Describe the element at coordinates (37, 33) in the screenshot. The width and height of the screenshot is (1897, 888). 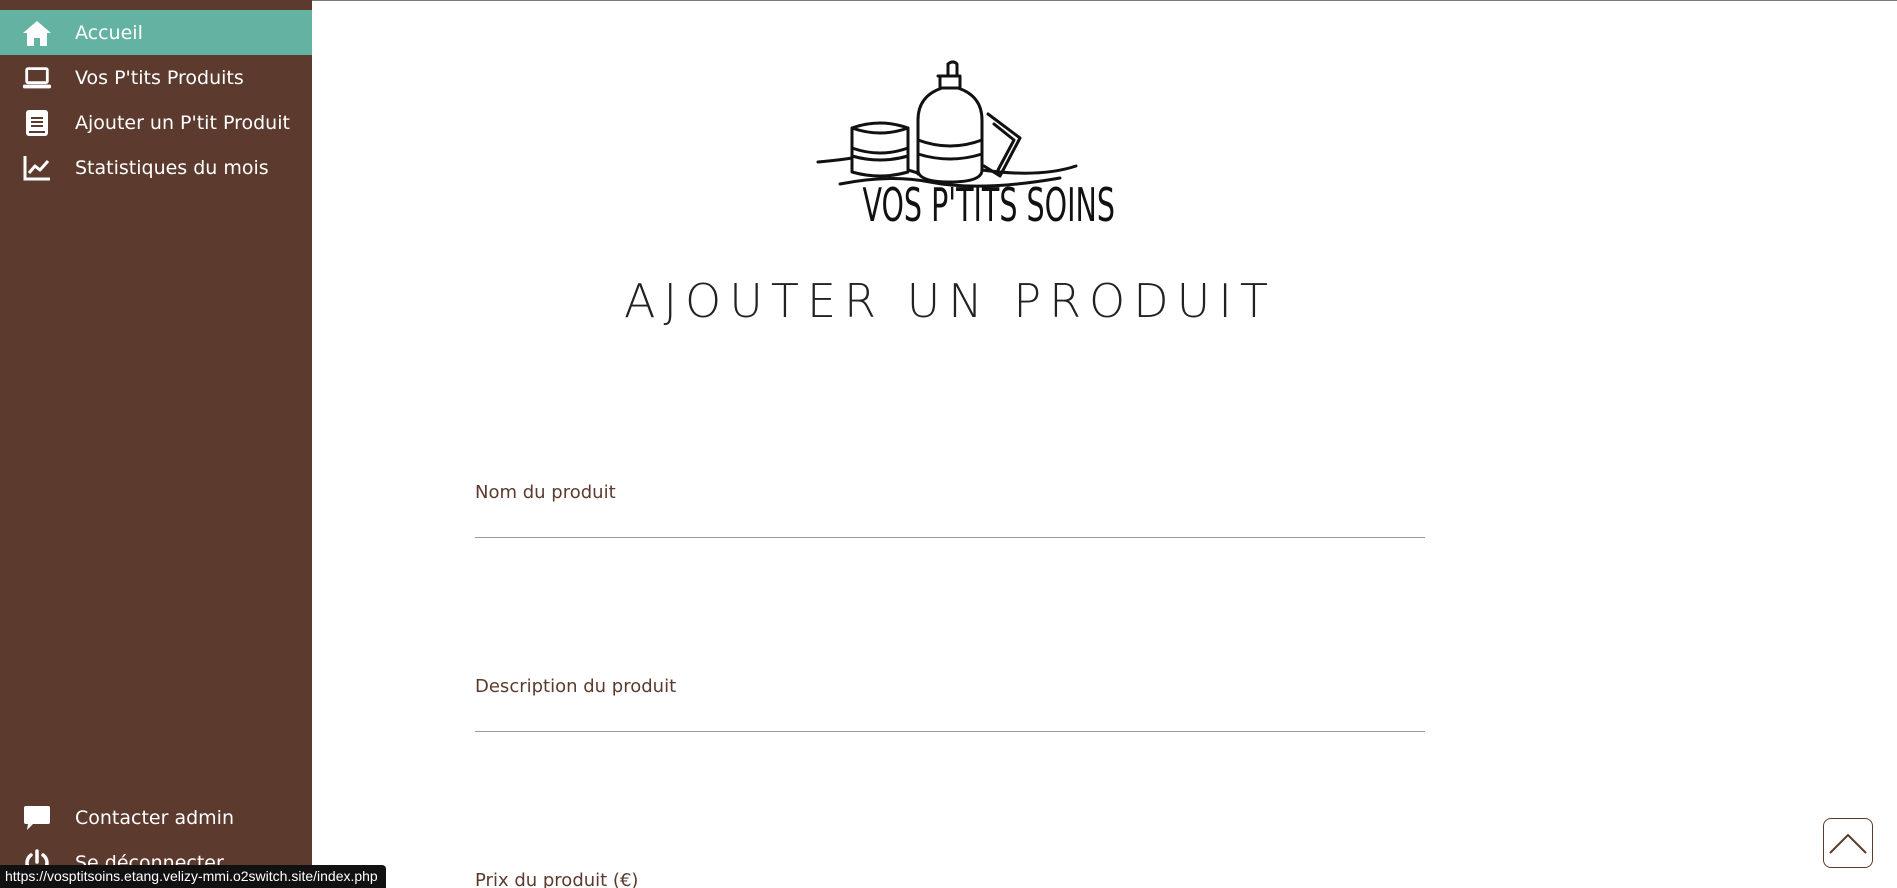
I see `home-icon` at that location.